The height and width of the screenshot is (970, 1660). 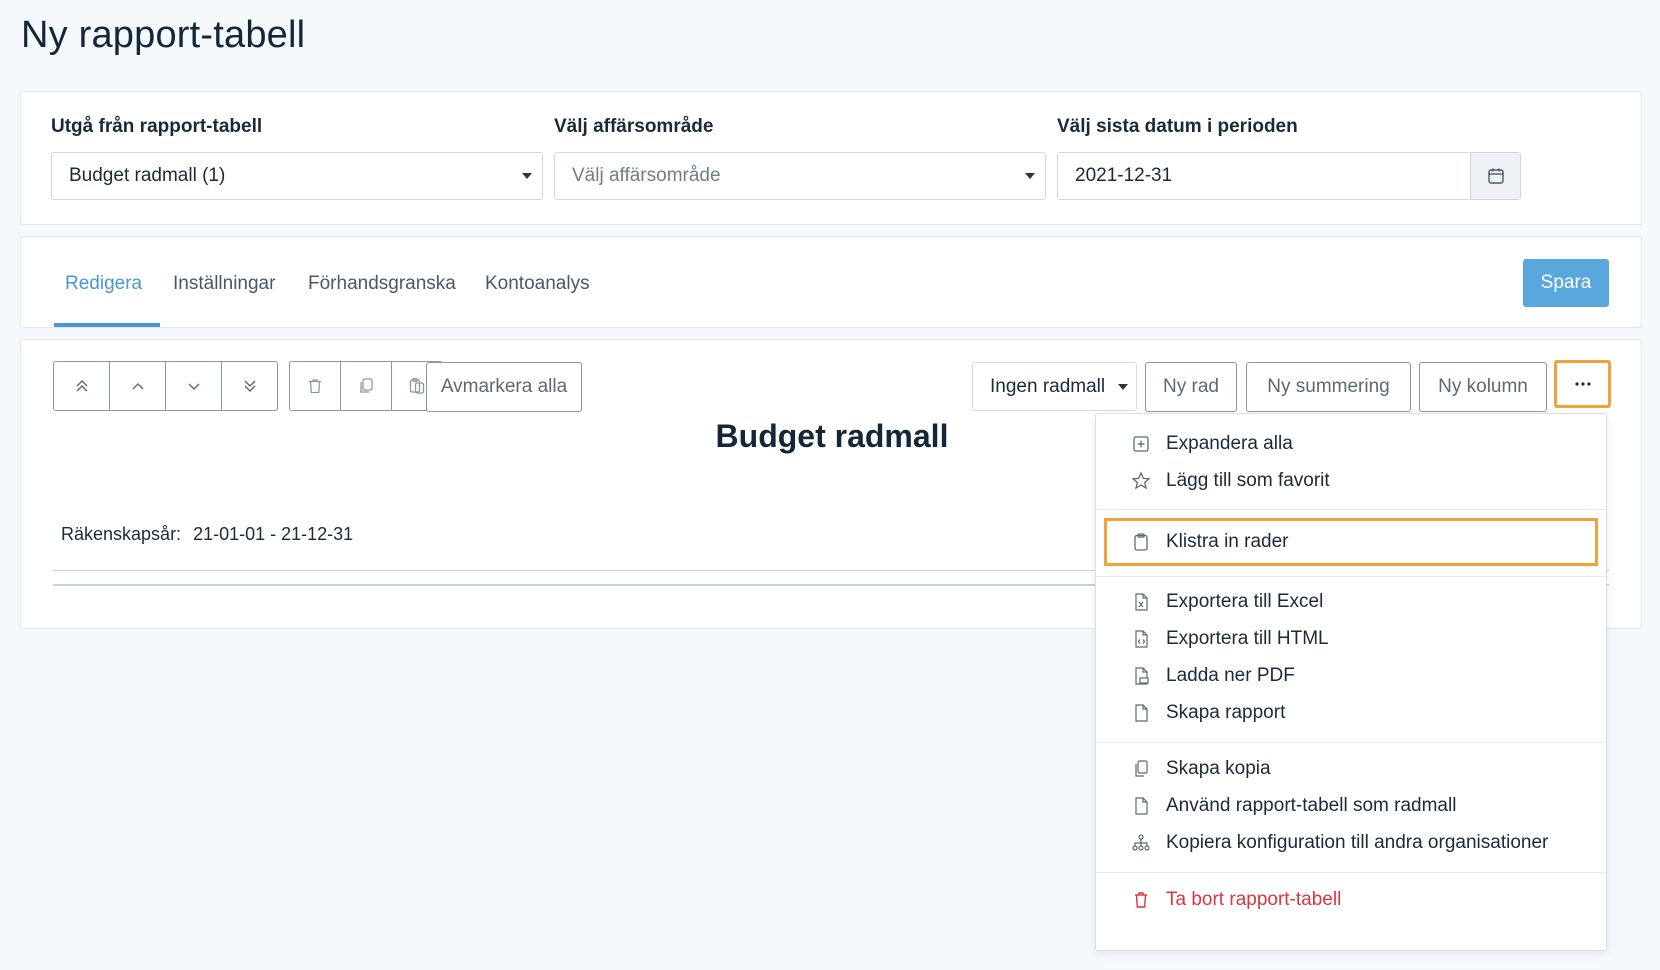 I want to click on period-end-label: Välj sista datum i perioden, so click(x=1177, y=126).